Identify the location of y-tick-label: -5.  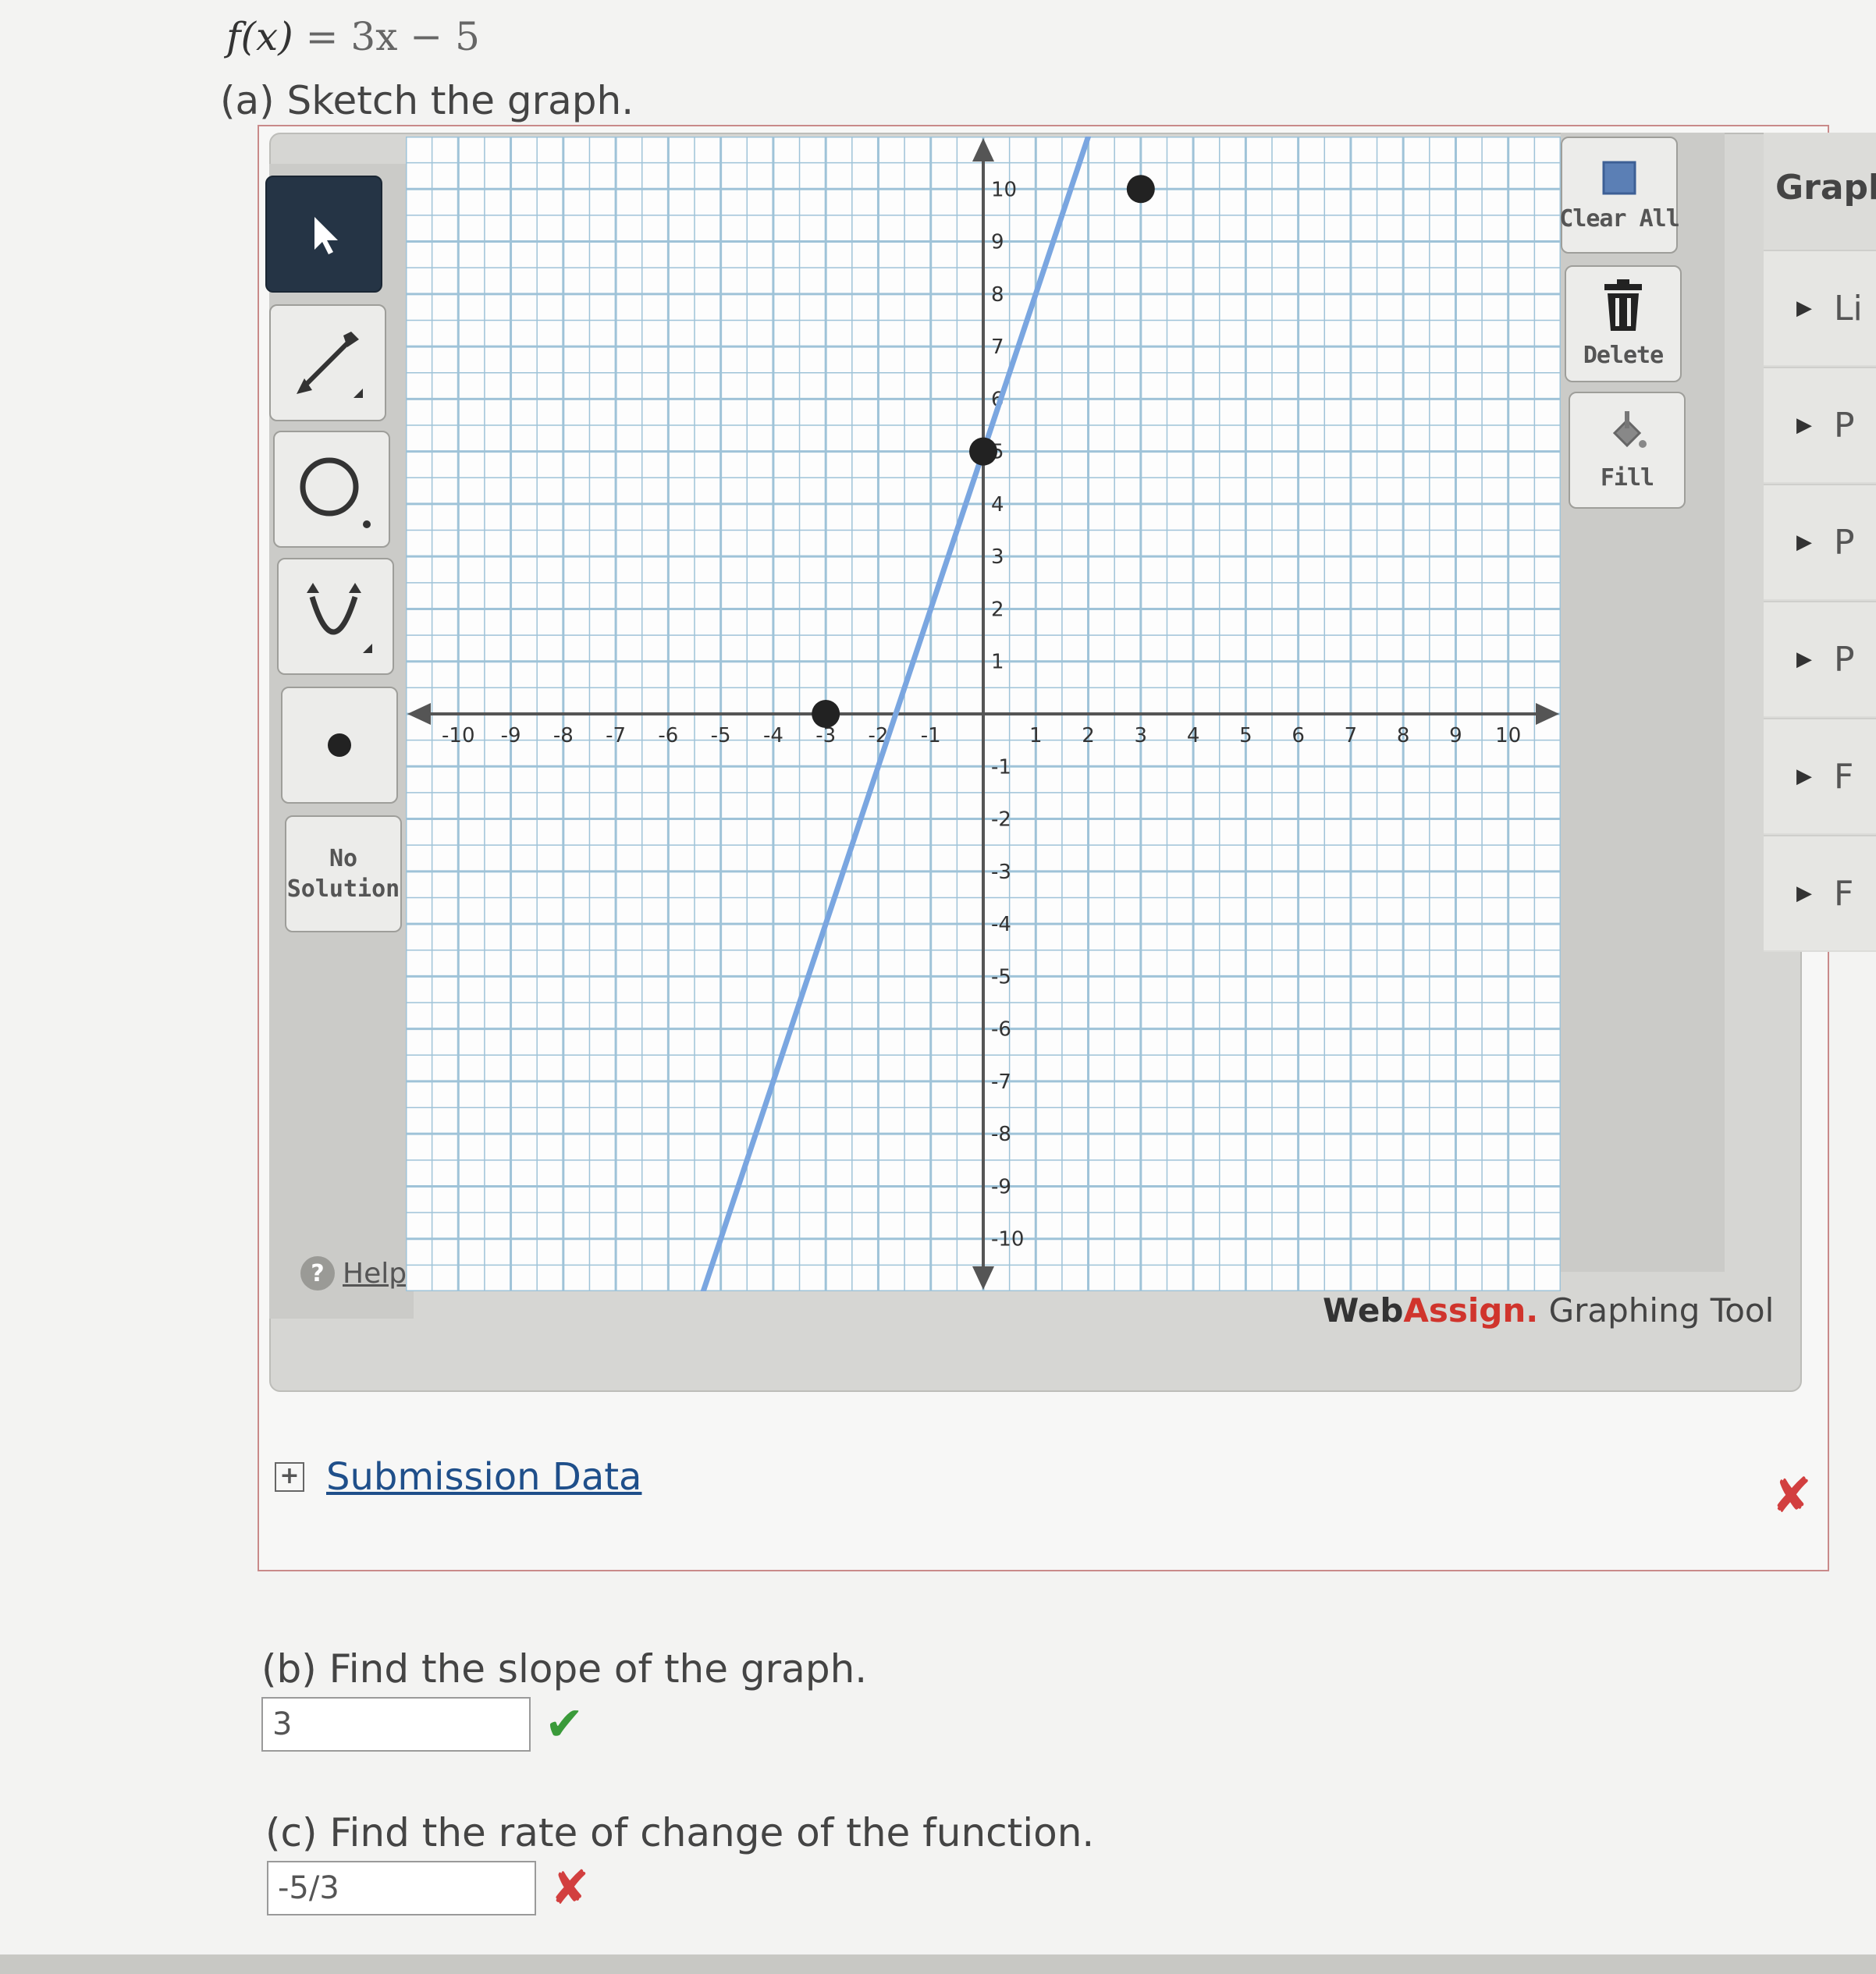
(1001, 977).